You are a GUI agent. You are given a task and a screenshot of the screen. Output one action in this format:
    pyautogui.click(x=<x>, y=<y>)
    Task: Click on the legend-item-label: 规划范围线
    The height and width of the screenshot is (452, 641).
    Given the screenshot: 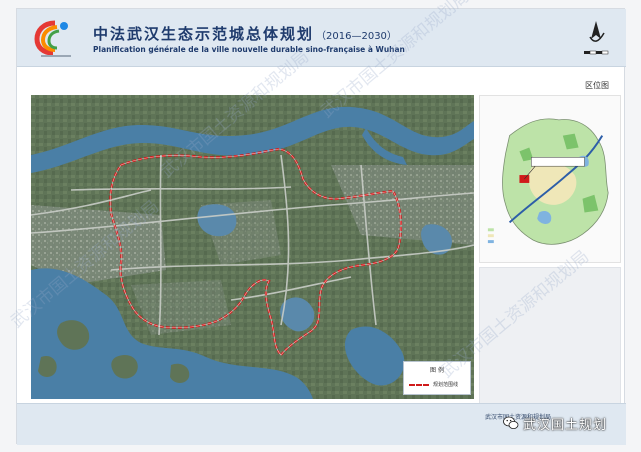 What is the action you would take?
    pyautogui.click(x=446, y=385)
    